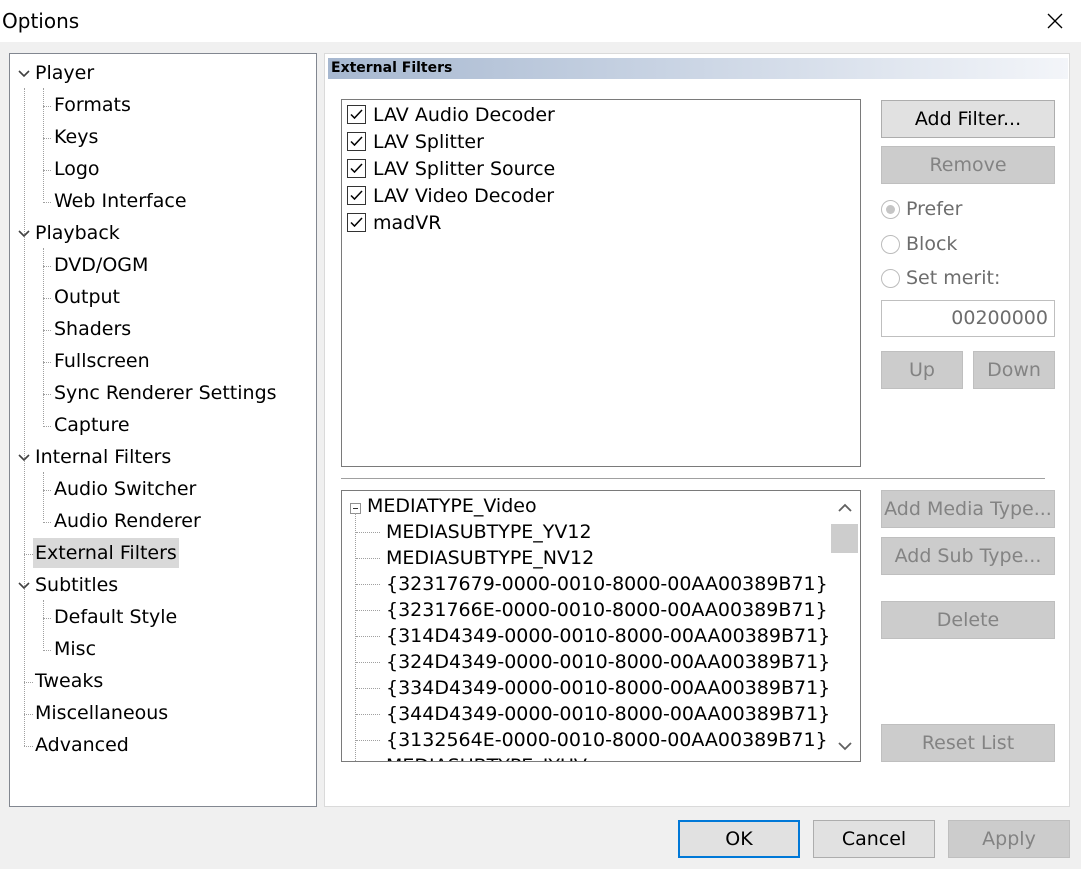  Describe the element at coordinates (608, 688) in the screenshot. I see `media-subtype-item: {334D4349-0000-0010-8000-00AA00389B71}` at that location.